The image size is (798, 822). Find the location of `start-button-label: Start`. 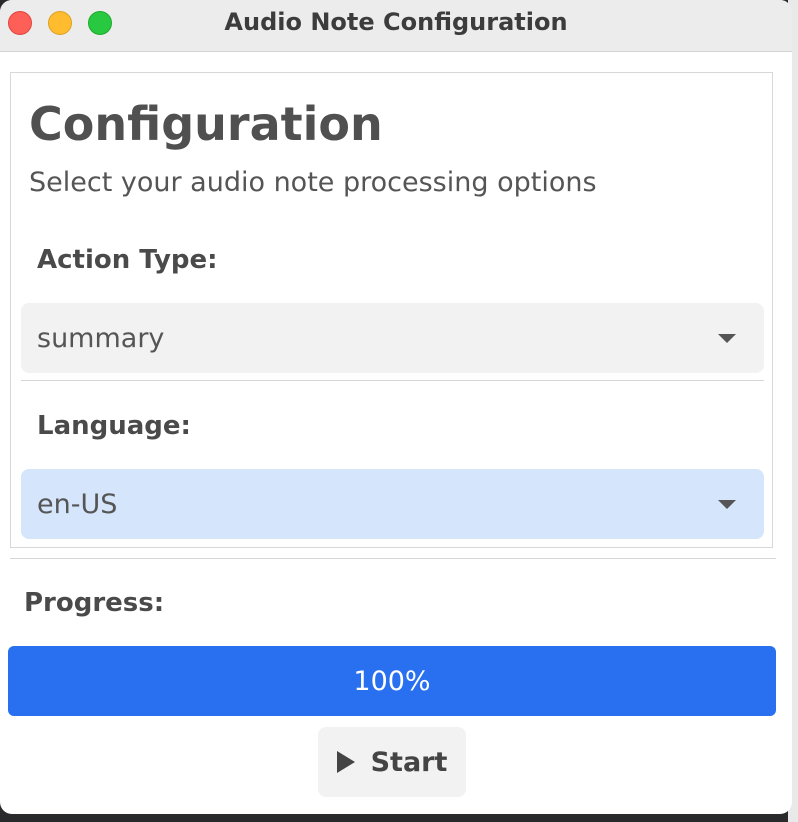

start-button-label: Start is located at coordinates (409, 762).